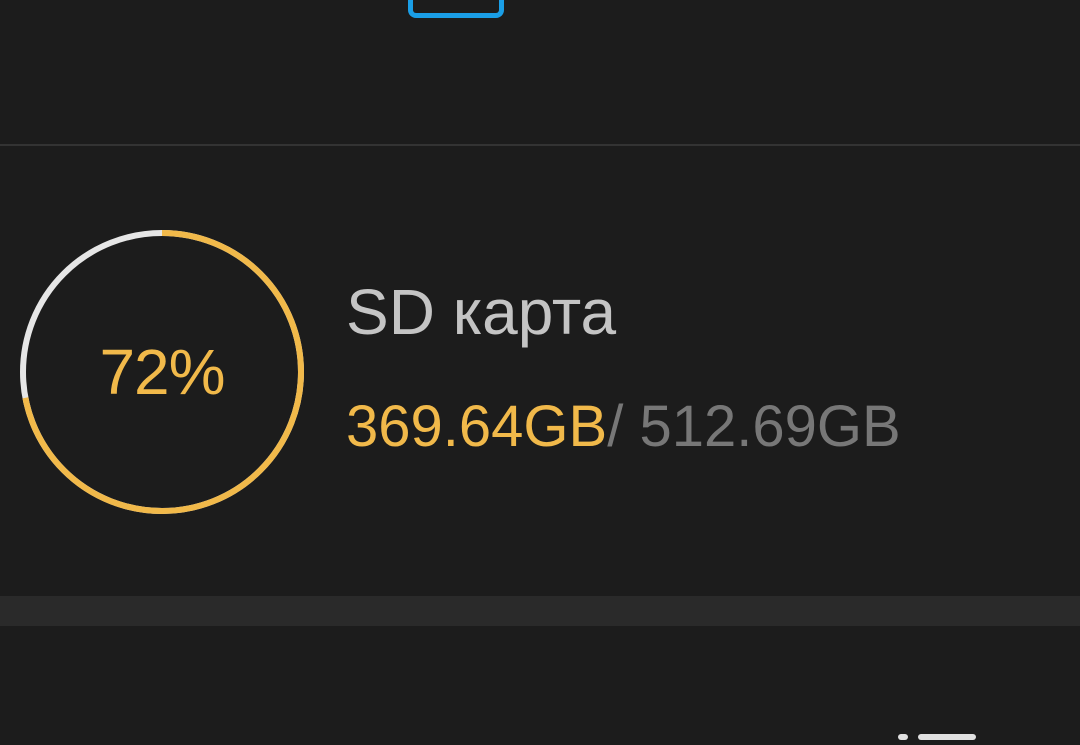 This screenshot has width=1080, height=745. I want to click on used-space: 369.64GB, so click(477, 426).